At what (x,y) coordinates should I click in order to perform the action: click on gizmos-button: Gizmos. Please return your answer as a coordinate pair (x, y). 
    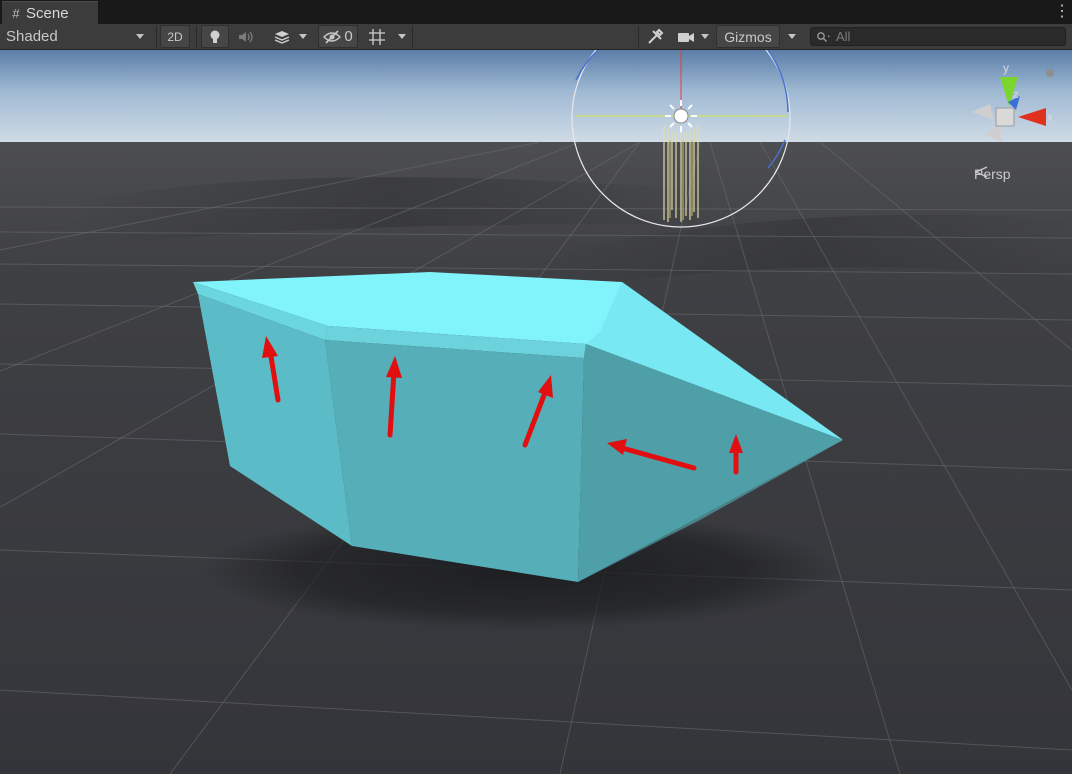
    Looking at the image, I should click on (748, 36).